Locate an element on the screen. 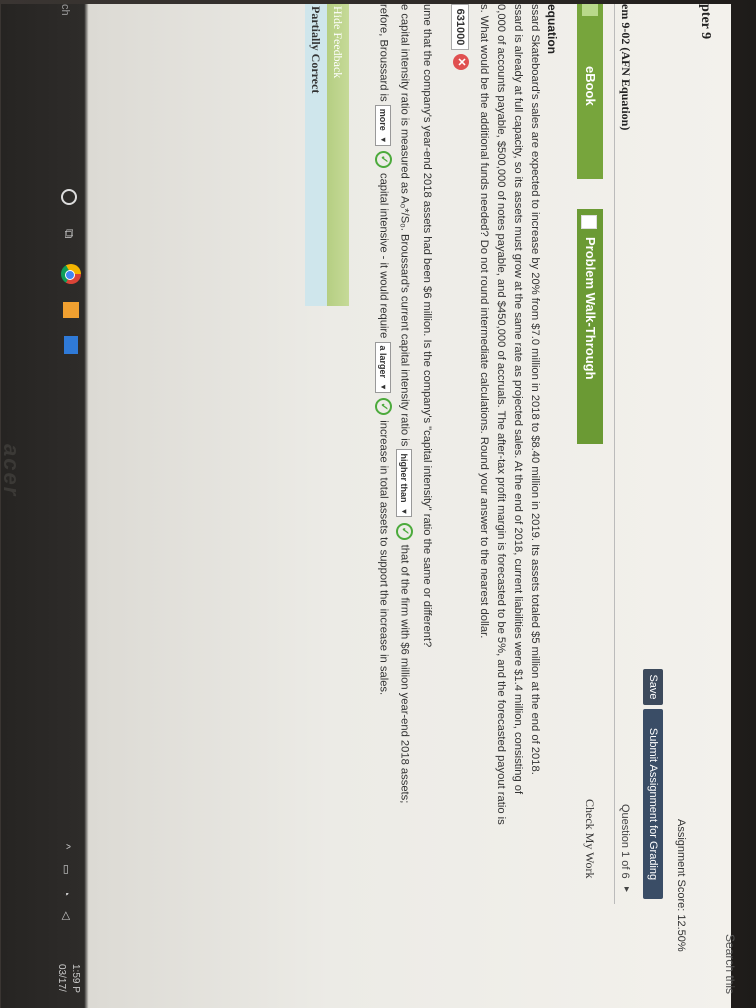 This screenshot has width=756, height=1008. question-counter: Question 1 of 6 is located at coordinates (625, 841).